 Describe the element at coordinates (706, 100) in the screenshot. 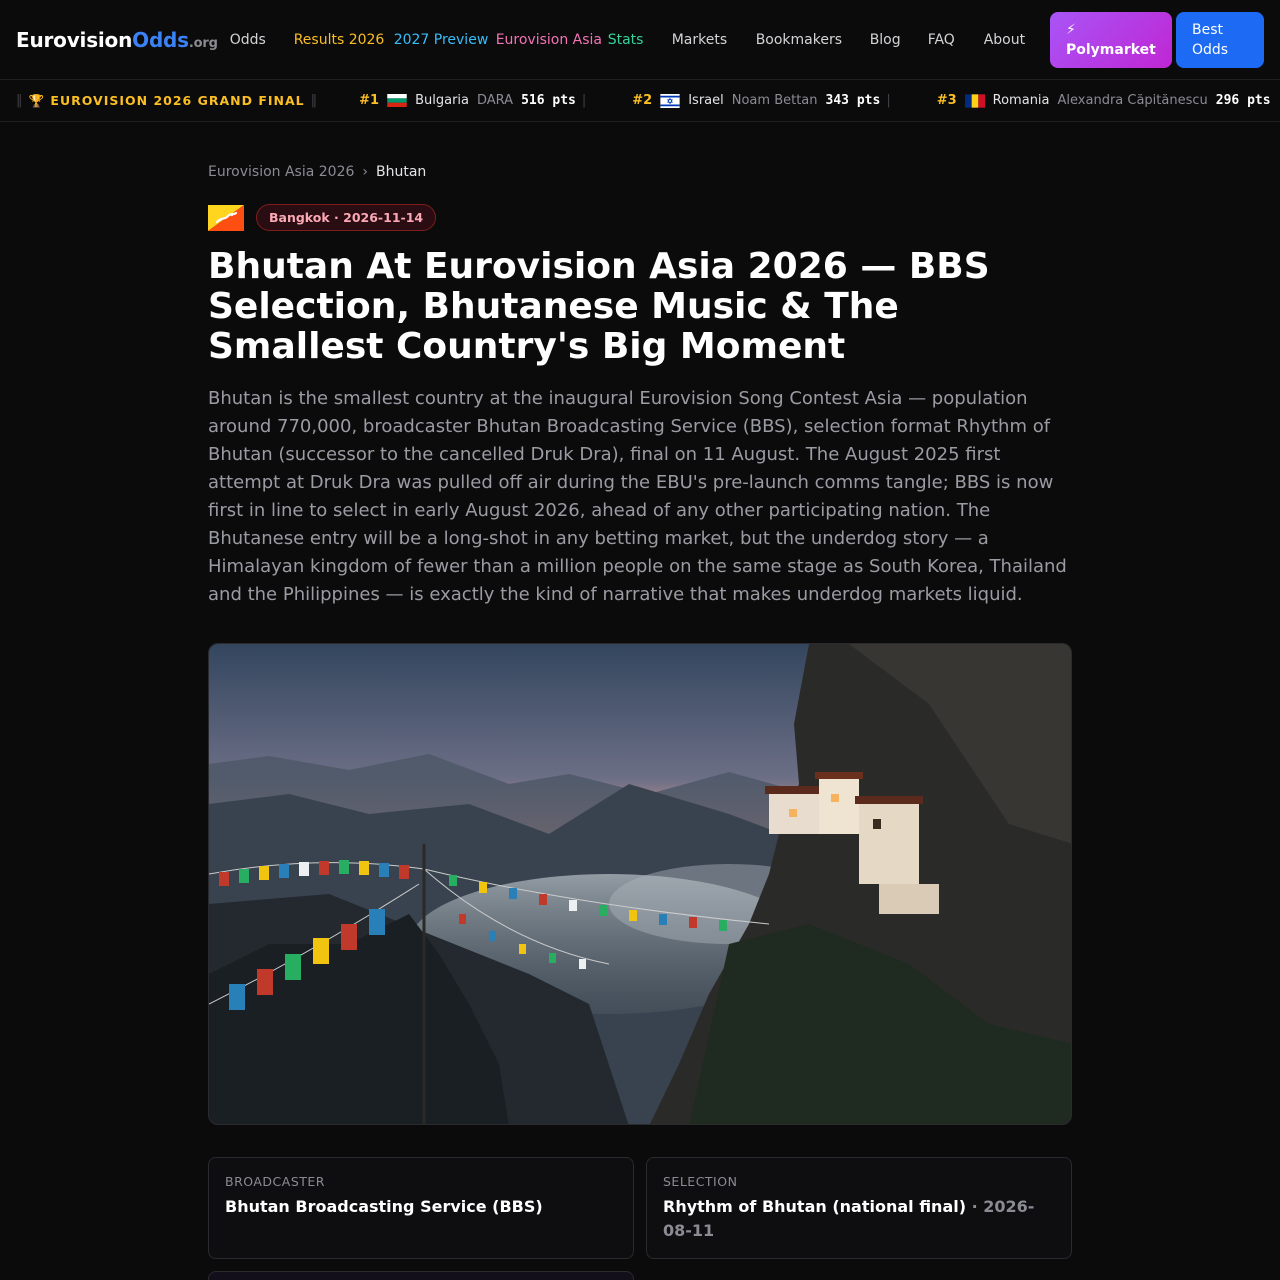

I see `ticker-country: Israel` at that location.